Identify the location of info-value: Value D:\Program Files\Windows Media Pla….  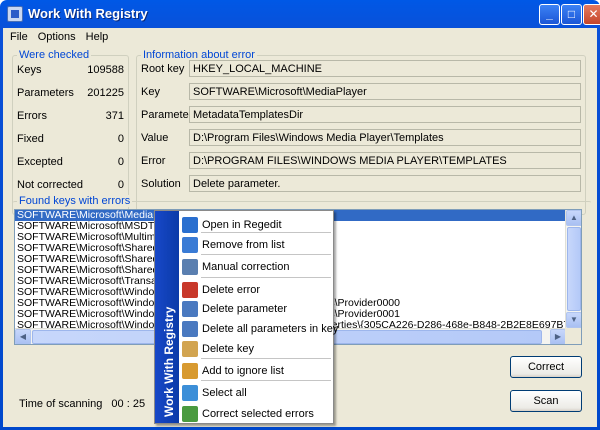
(361, 138).